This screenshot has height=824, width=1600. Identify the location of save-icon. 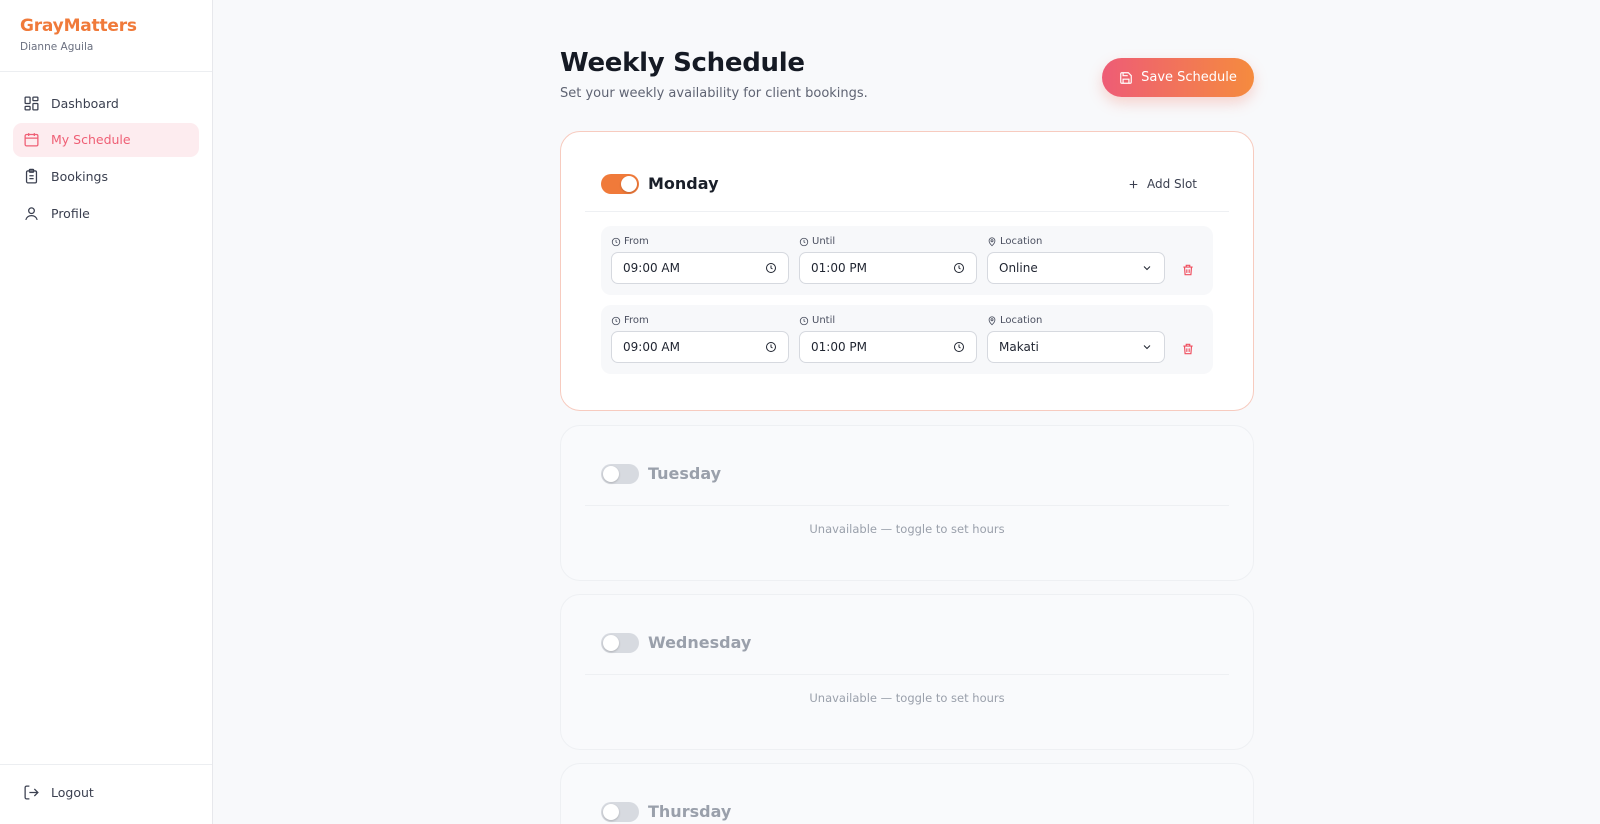
(1126, 77).